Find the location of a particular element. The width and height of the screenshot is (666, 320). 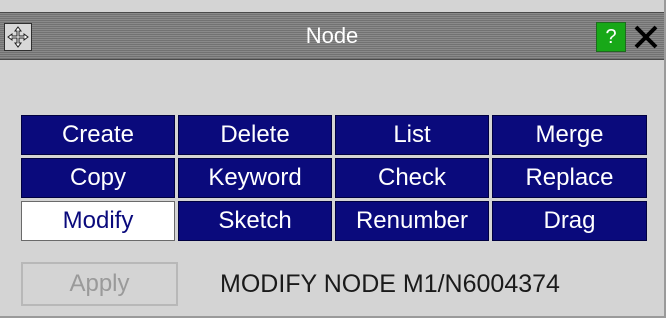

sketch-button: Sketch is located at coordinates (255, 221).